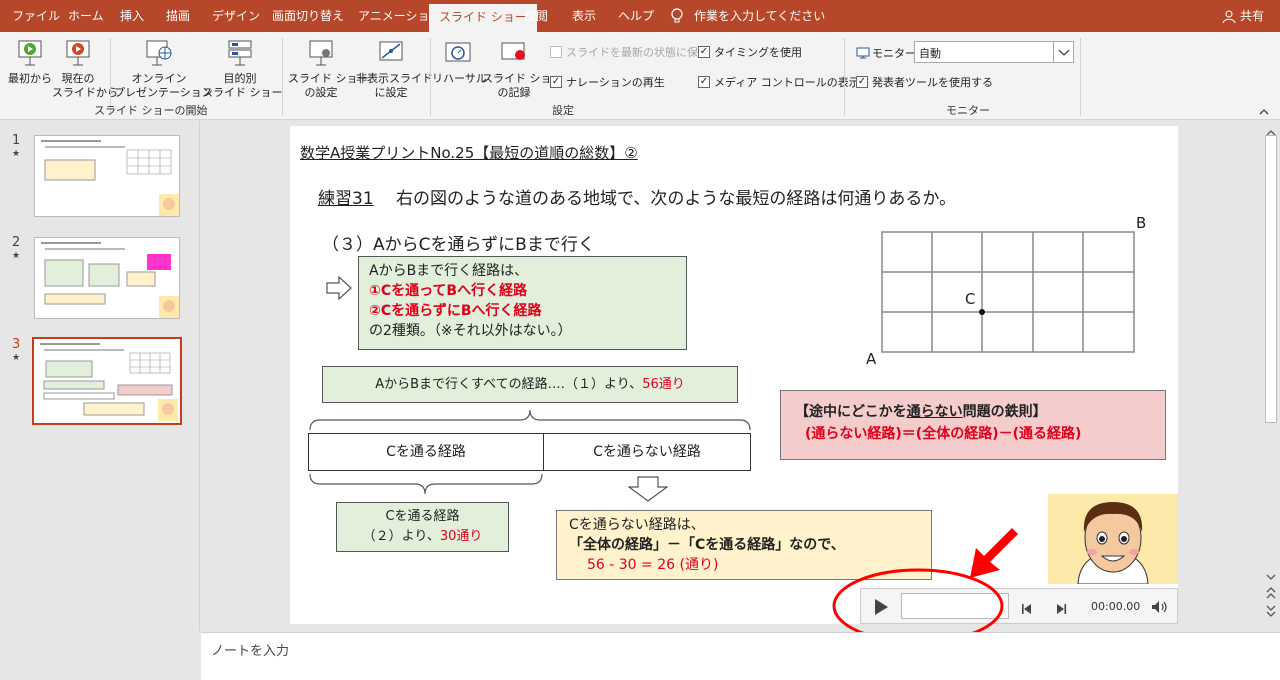  I want to click on keep-updated-checkbox: スライドを最新の状態に保つ, so click(629, 52).